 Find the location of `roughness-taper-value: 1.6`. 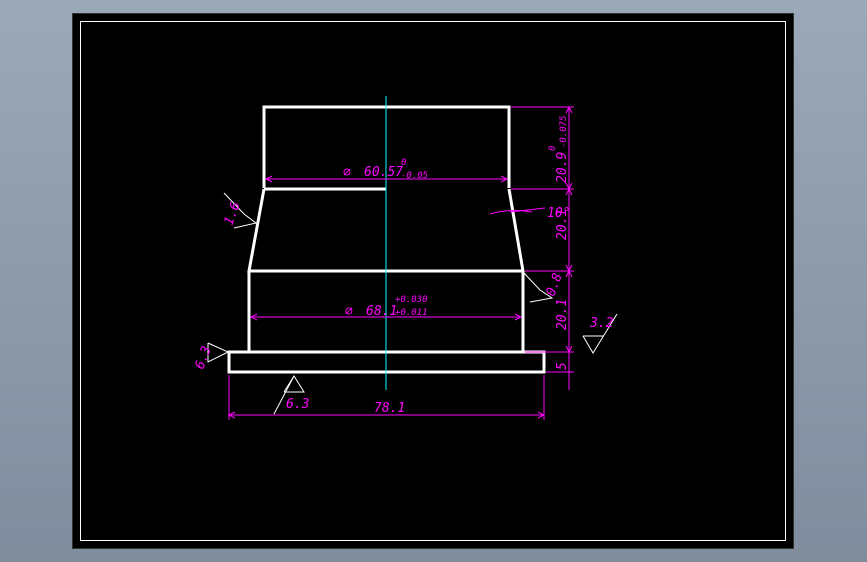

roughness-taper-value: 1.6 is located at coordinates (233, 213).